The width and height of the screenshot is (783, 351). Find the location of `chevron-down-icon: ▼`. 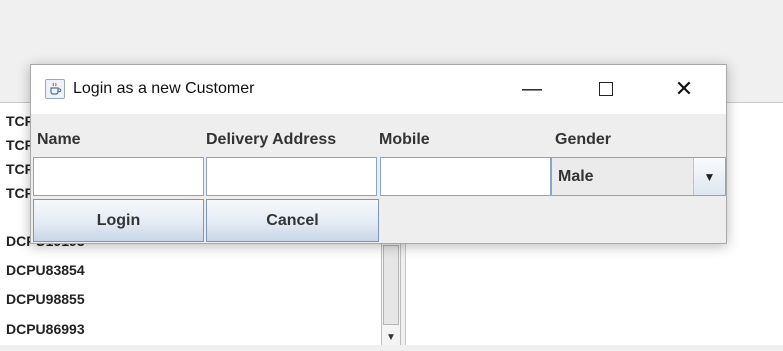

chevron-down-icon: ▼ is located at coordinates (709, 176).